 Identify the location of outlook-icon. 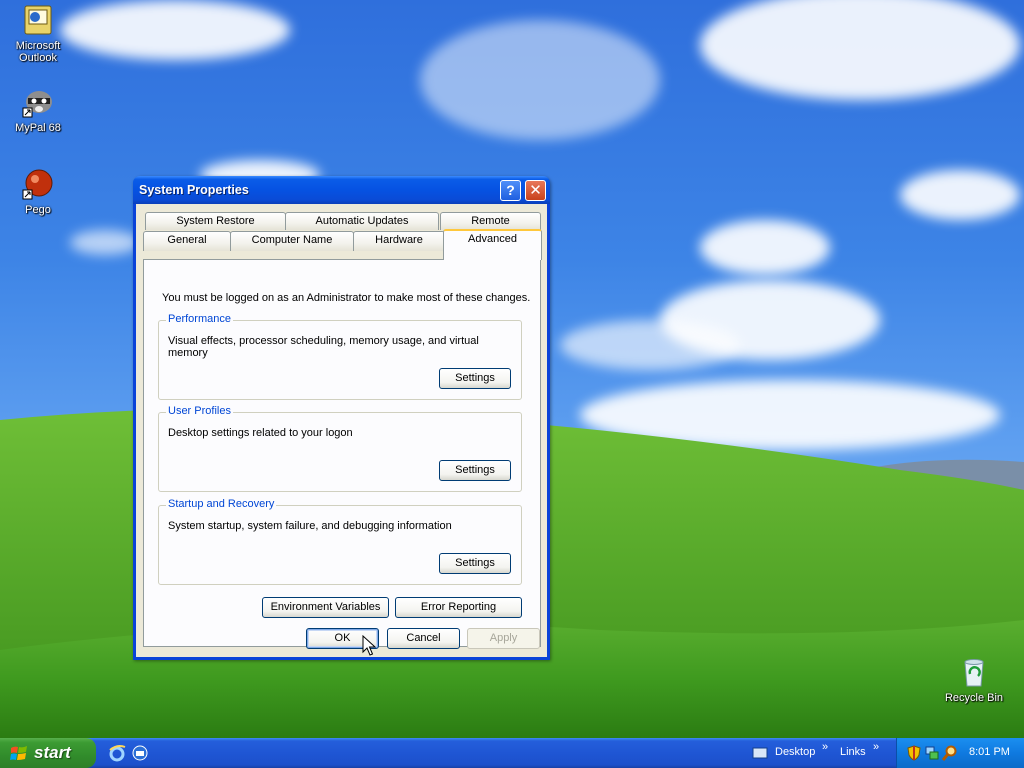
(38, 20).